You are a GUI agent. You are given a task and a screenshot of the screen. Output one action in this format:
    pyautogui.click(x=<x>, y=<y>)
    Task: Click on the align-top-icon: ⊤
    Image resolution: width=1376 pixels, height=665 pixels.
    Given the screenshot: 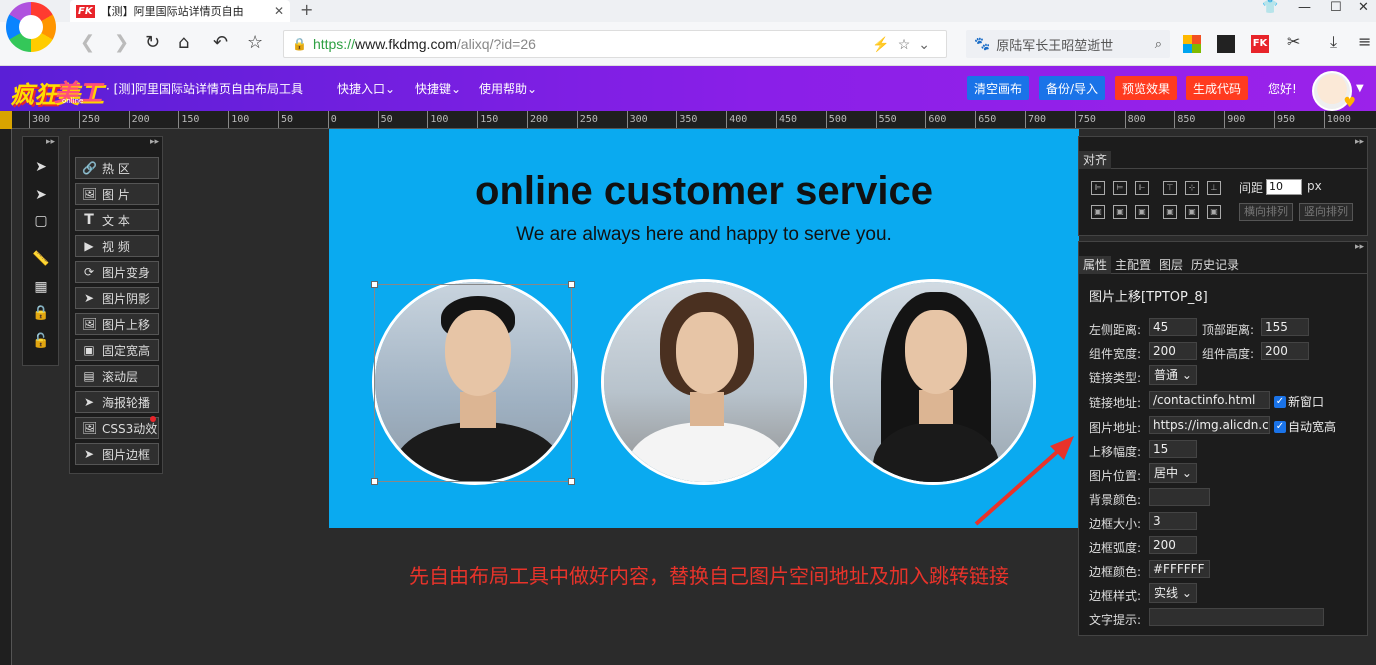 What is the action you would take?
    pyautogui.click(x=1170, y=188)
    